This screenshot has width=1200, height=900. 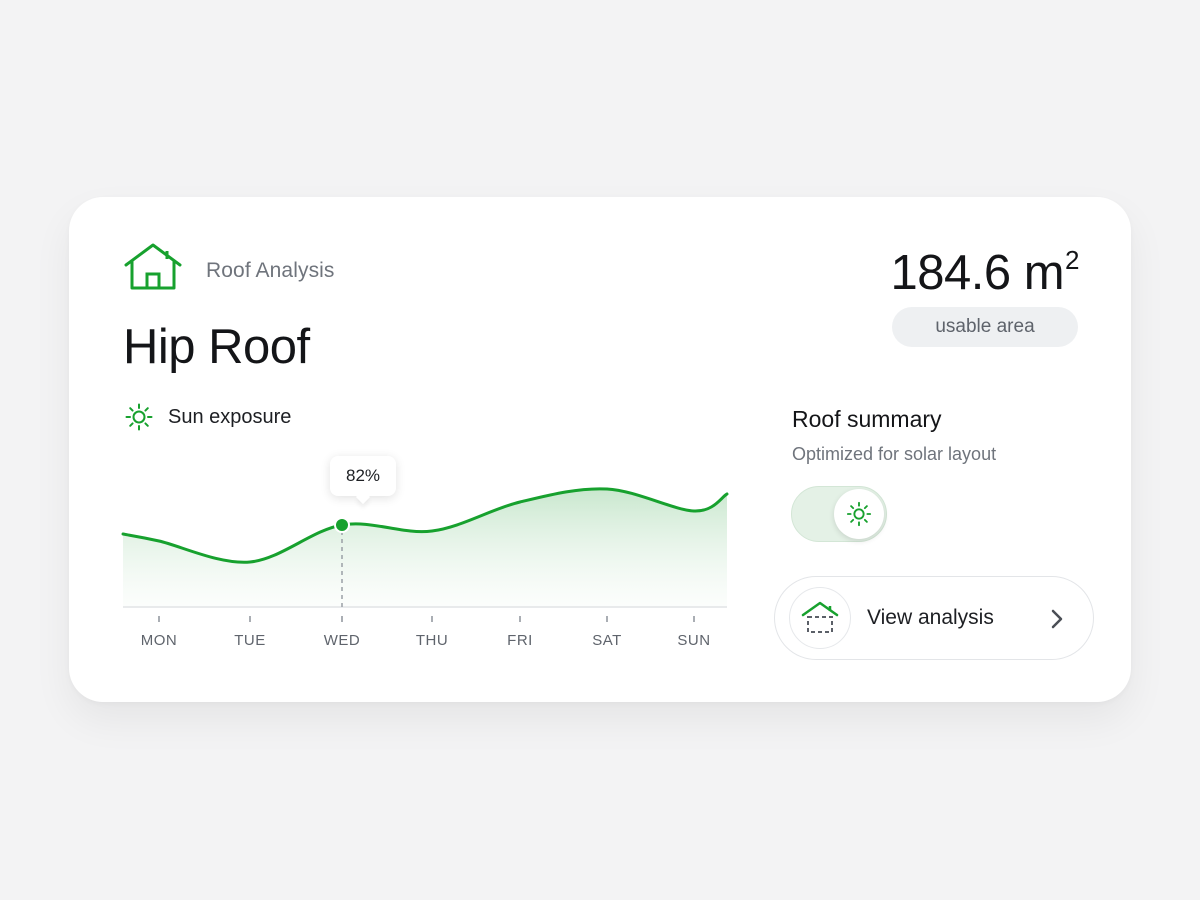 What do you see at coordinates (230, 416) in the screenshot?
I see `sun-exposure-label: Sun exposure` at bounding box center [230, 416].